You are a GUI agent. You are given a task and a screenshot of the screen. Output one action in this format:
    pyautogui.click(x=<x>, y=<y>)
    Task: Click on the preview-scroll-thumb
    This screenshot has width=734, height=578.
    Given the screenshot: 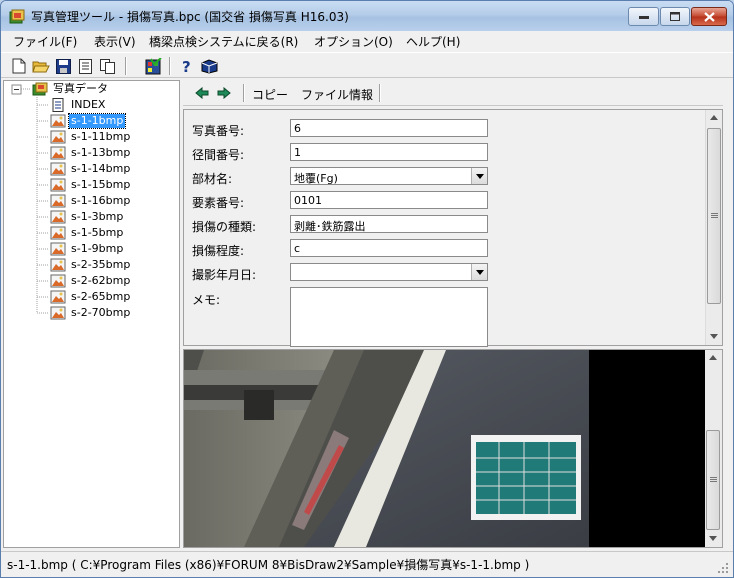 What is the action you would take?
    pyautogui.click(x=713, y=480)
    